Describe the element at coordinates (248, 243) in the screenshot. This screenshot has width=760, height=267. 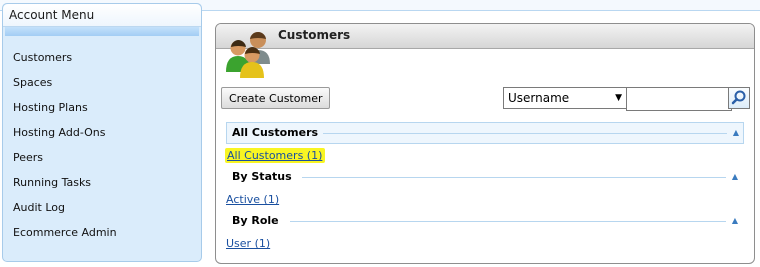
I see `link-user: User (1)` at that location.